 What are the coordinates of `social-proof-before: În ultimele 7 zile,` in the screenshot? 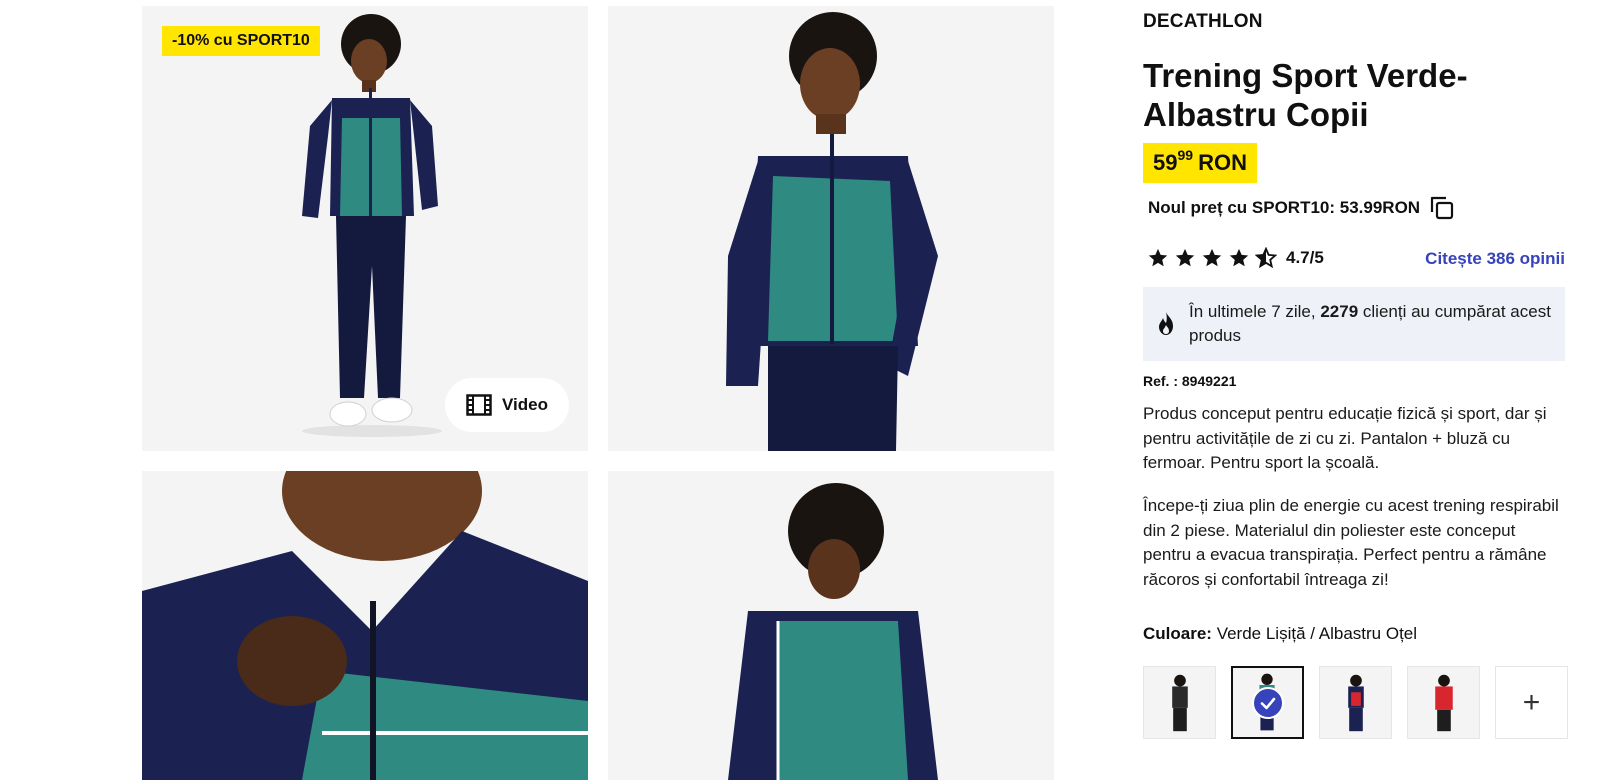 It's located at (1255, 311).